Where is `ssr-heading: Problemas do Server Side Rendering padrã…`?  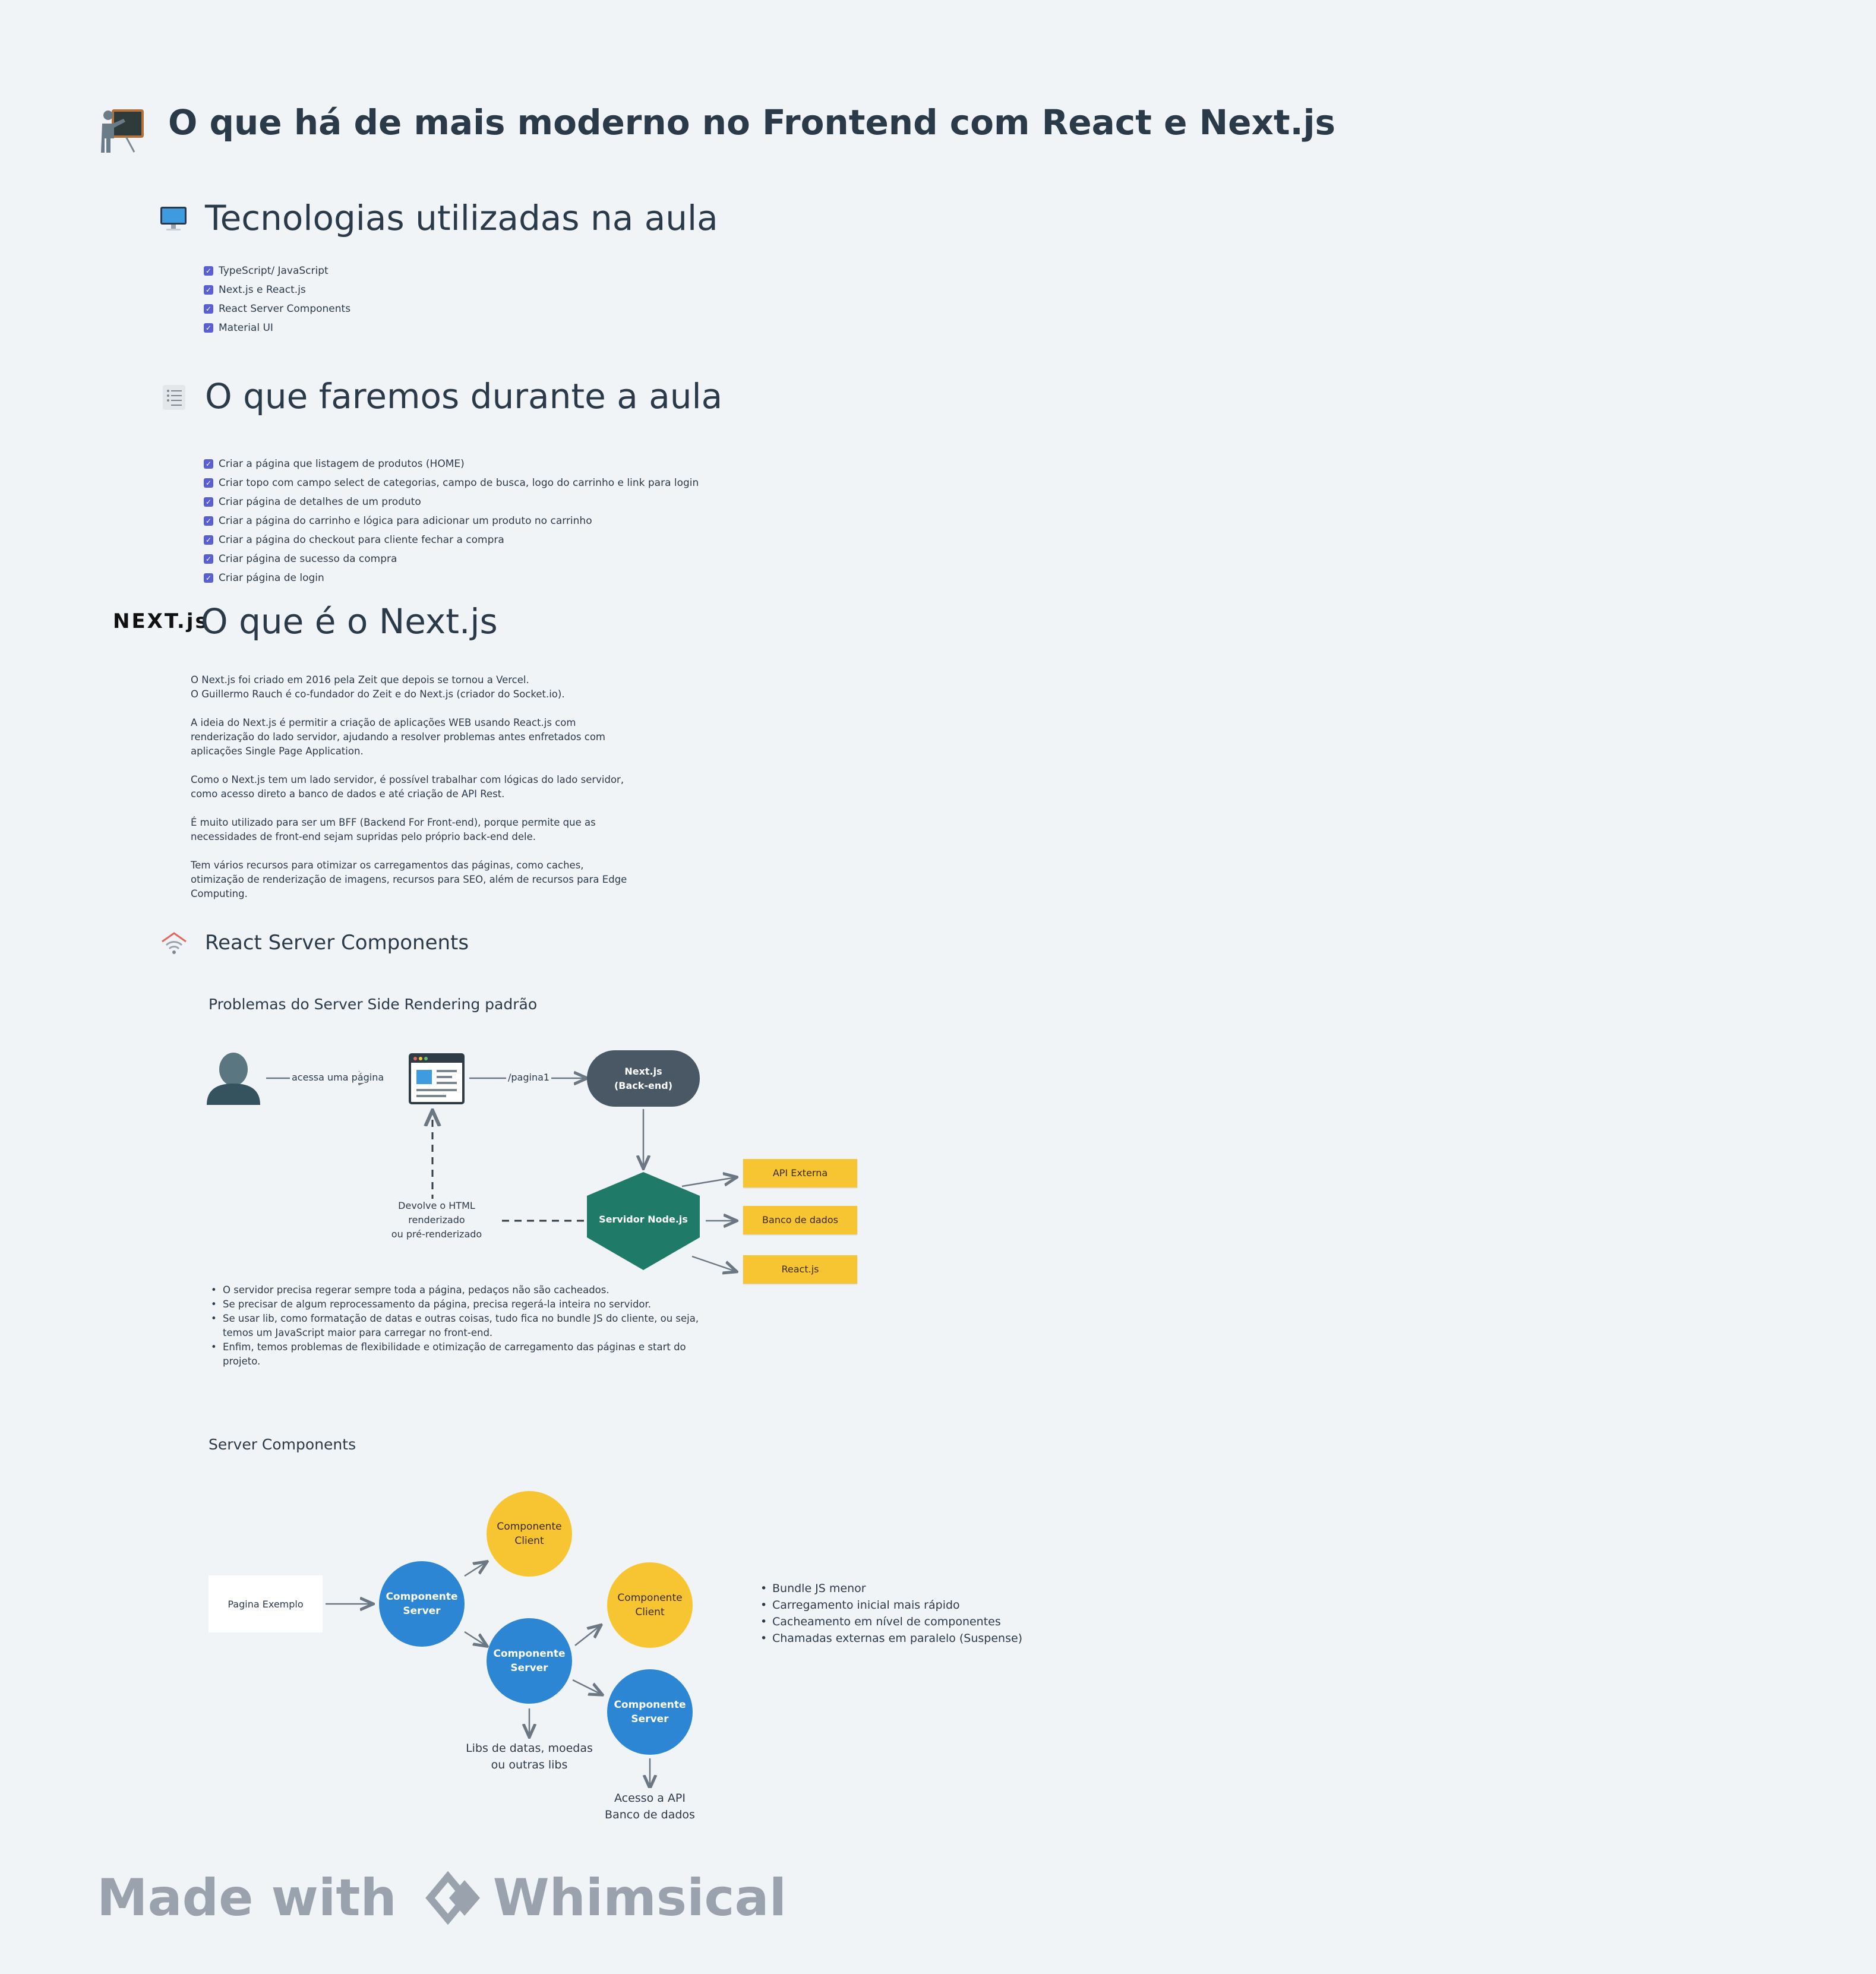 ssr-heading: Problemas do Server Side Rendering padrã… is located at coordinates (374, 1005).